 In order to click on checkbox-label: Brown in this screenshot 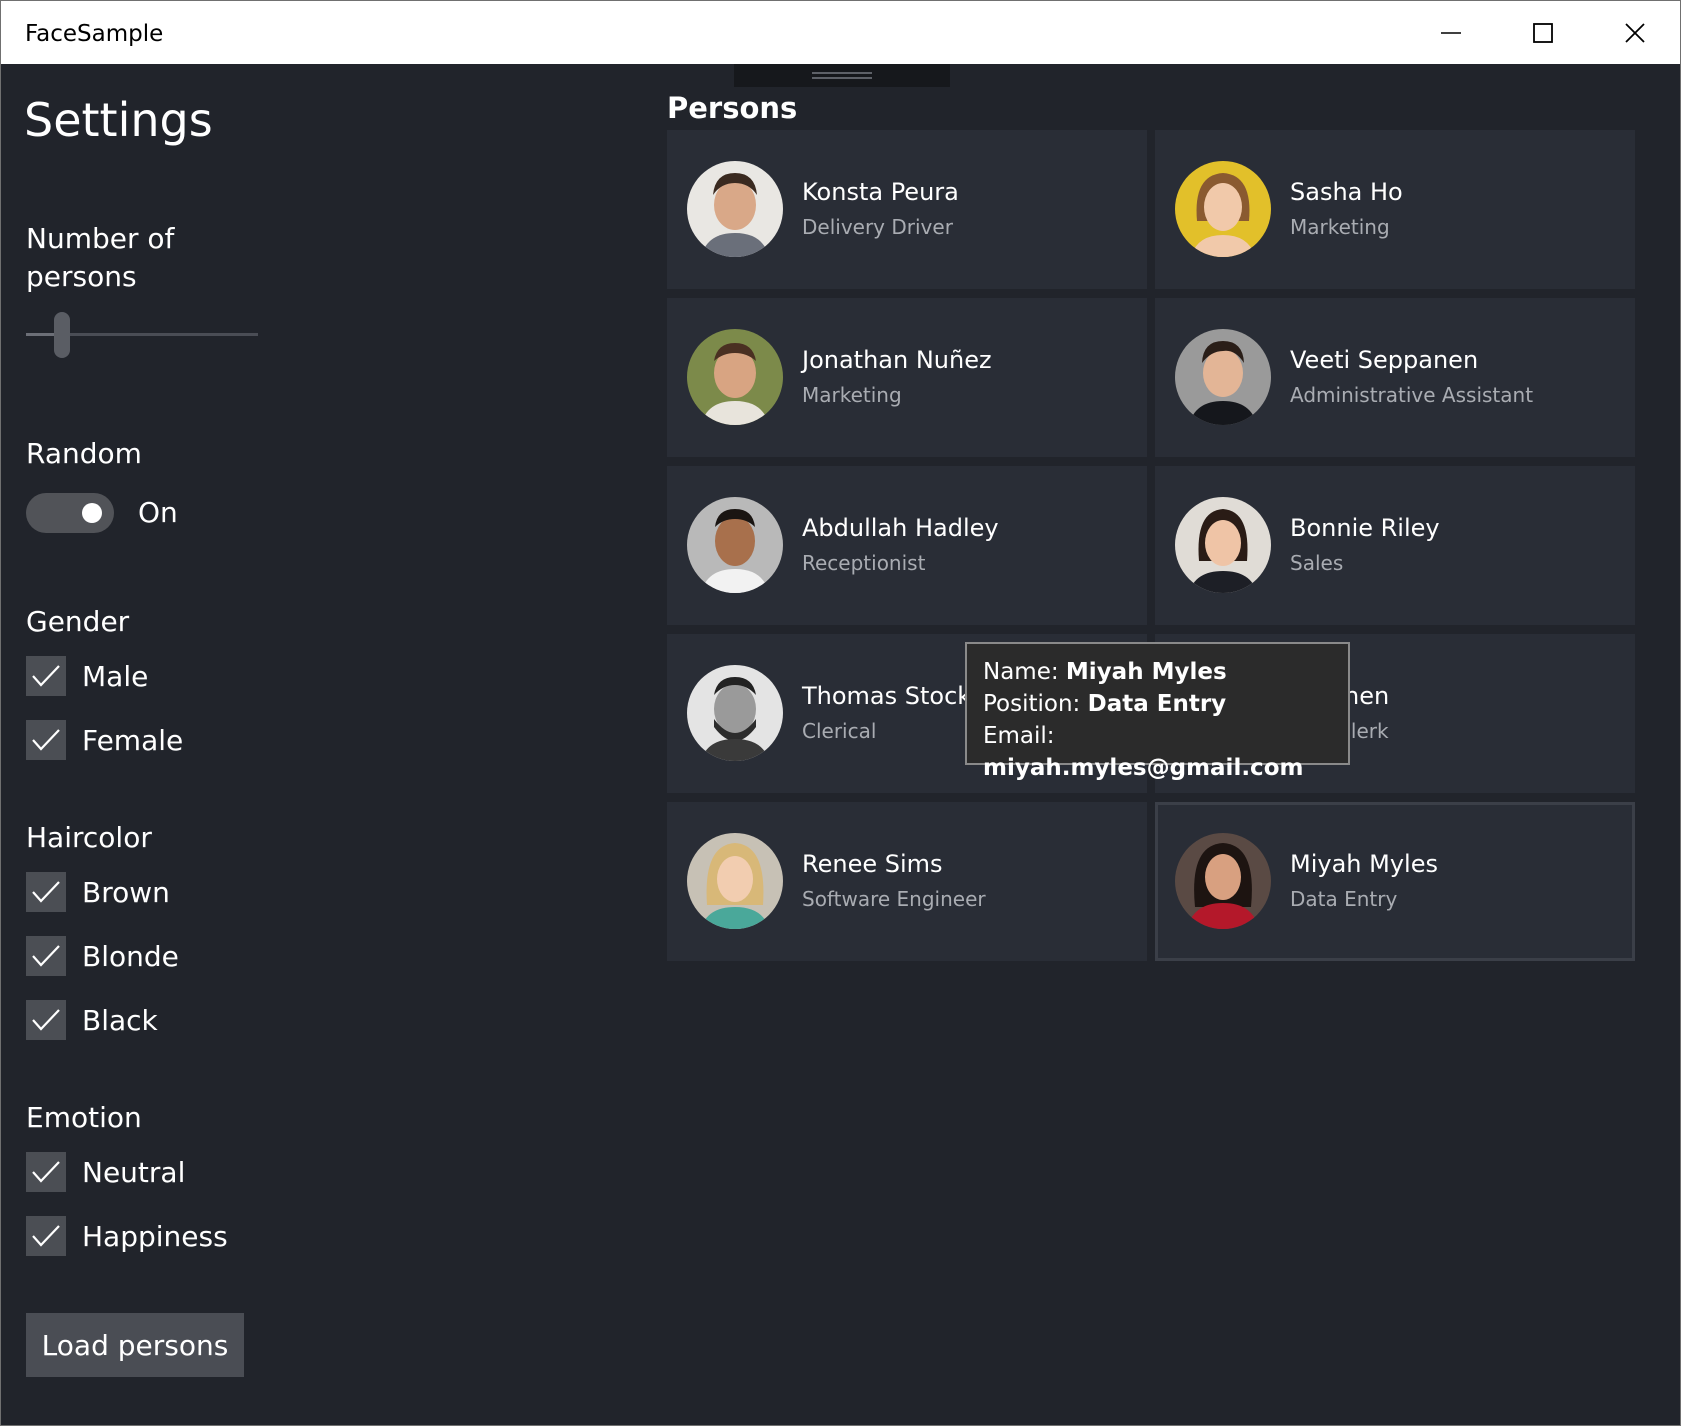, I will do `click(126, 892)`.